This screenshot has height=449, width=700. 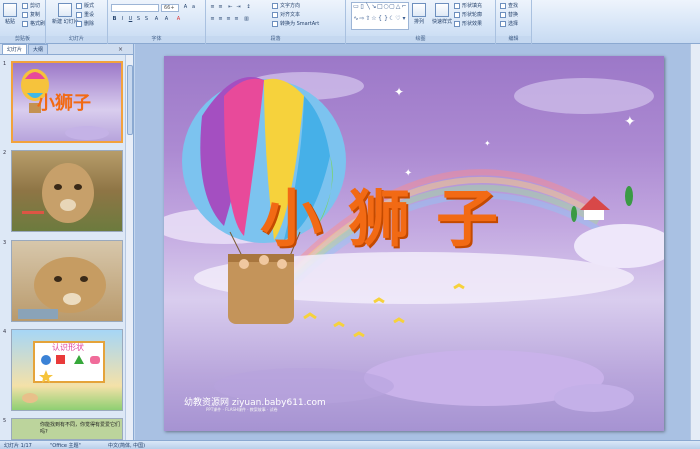 I want to click on language-indicator: 中文(简体, 中国), so click(x=126, y=445).